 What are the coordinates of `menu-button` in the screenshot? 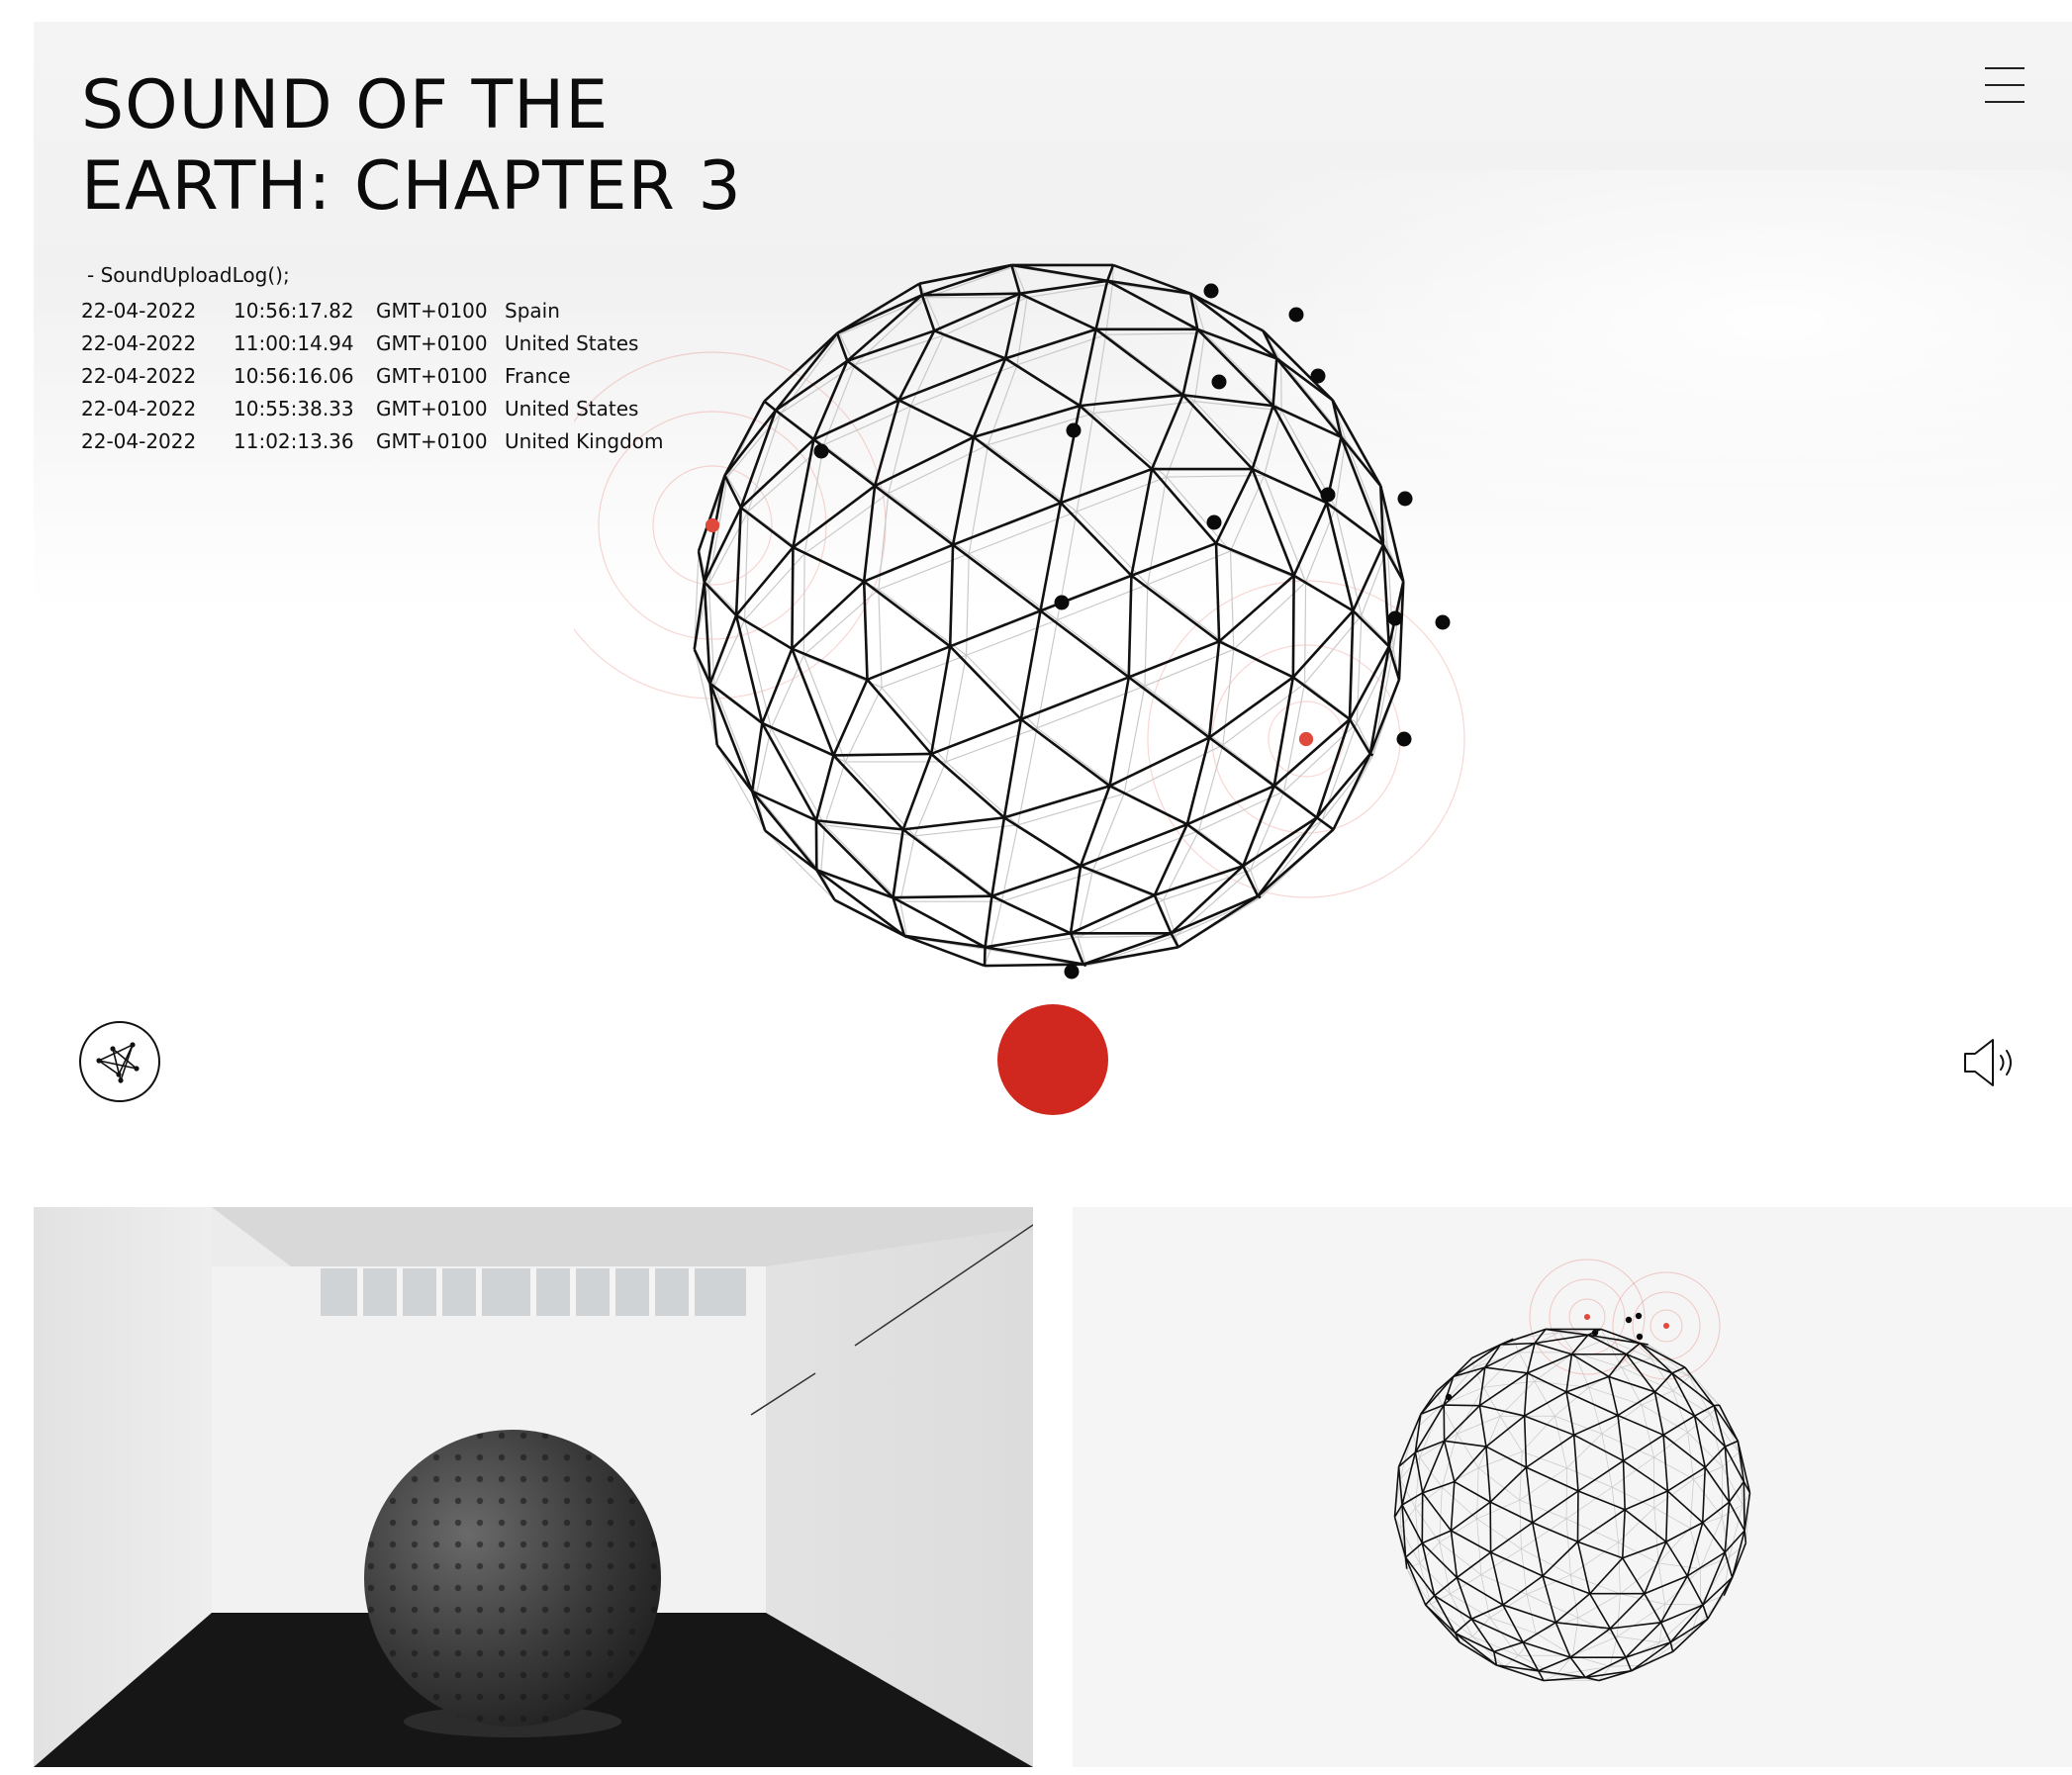 It's located at (2004, 85).